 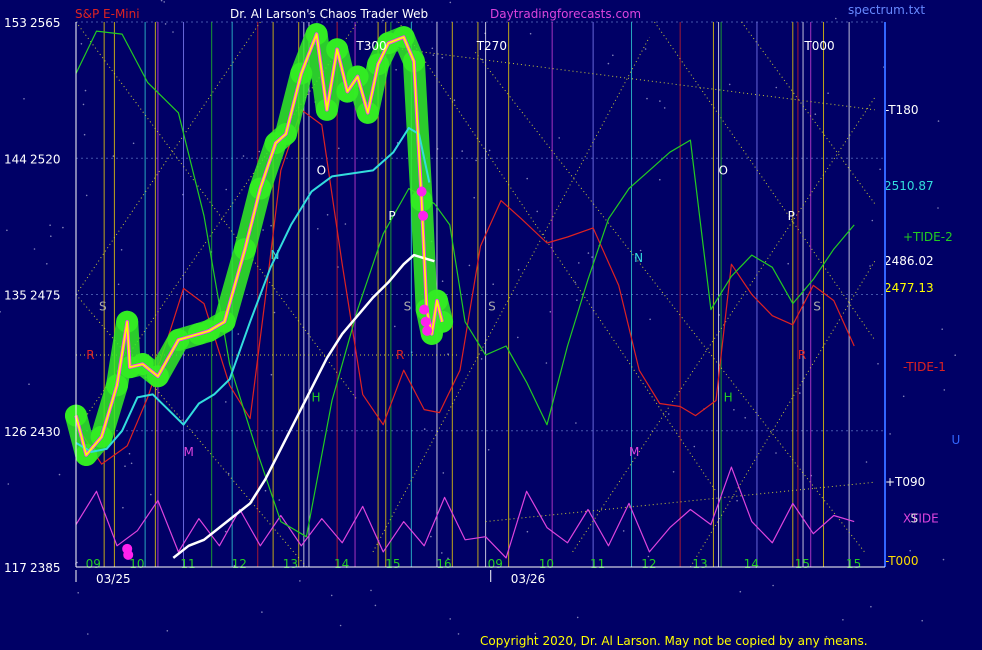 I want to click on x-hour-tick-label: 15, so click(x=392, y=564).